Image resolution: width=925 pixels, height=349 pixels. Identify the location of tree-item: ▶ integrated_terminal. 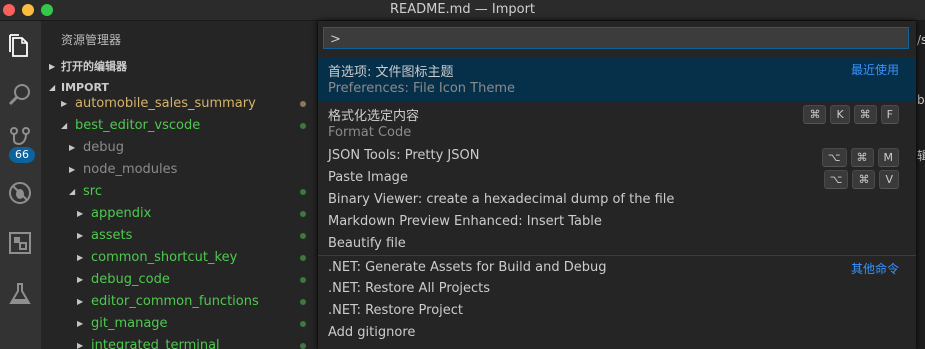
(179, 342).